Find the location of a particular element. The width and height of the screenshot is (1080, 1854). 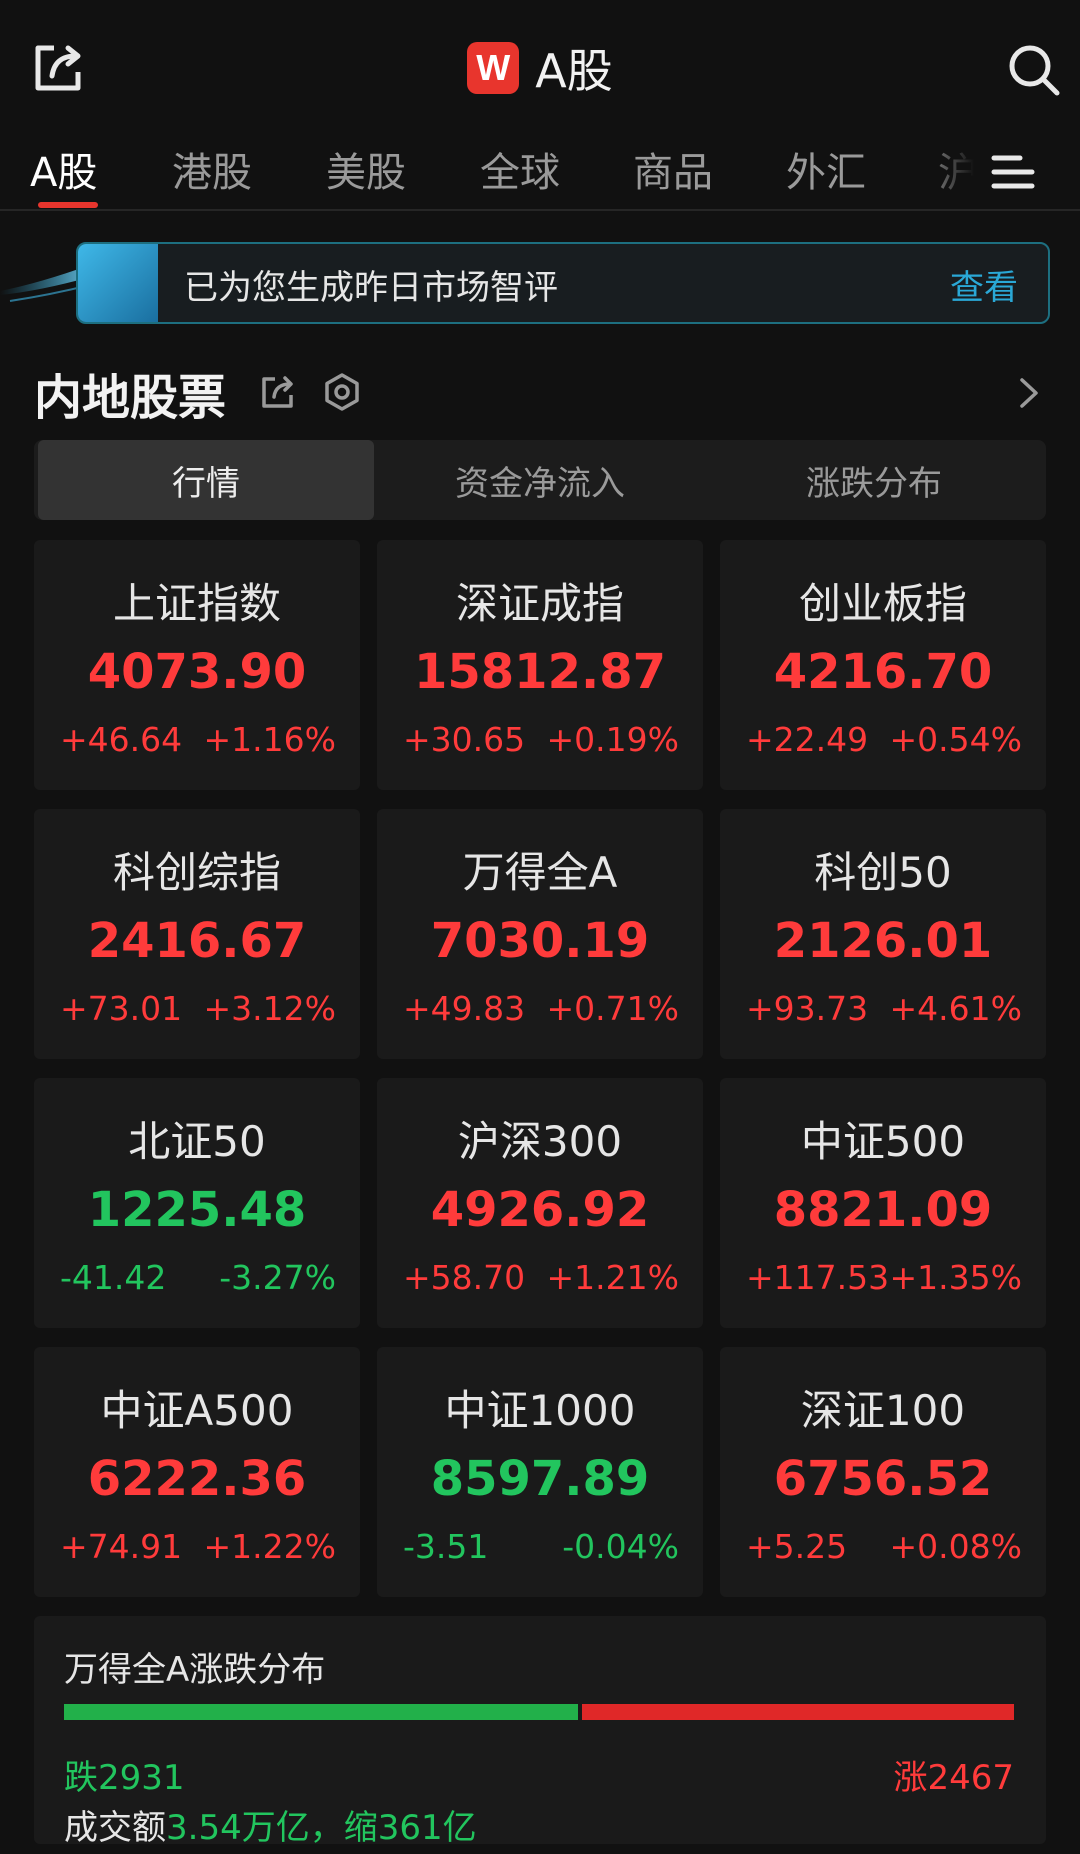

index-card: 创业板指 4216.70 +22.49 +0.54% is located at coordinates (883, 665).